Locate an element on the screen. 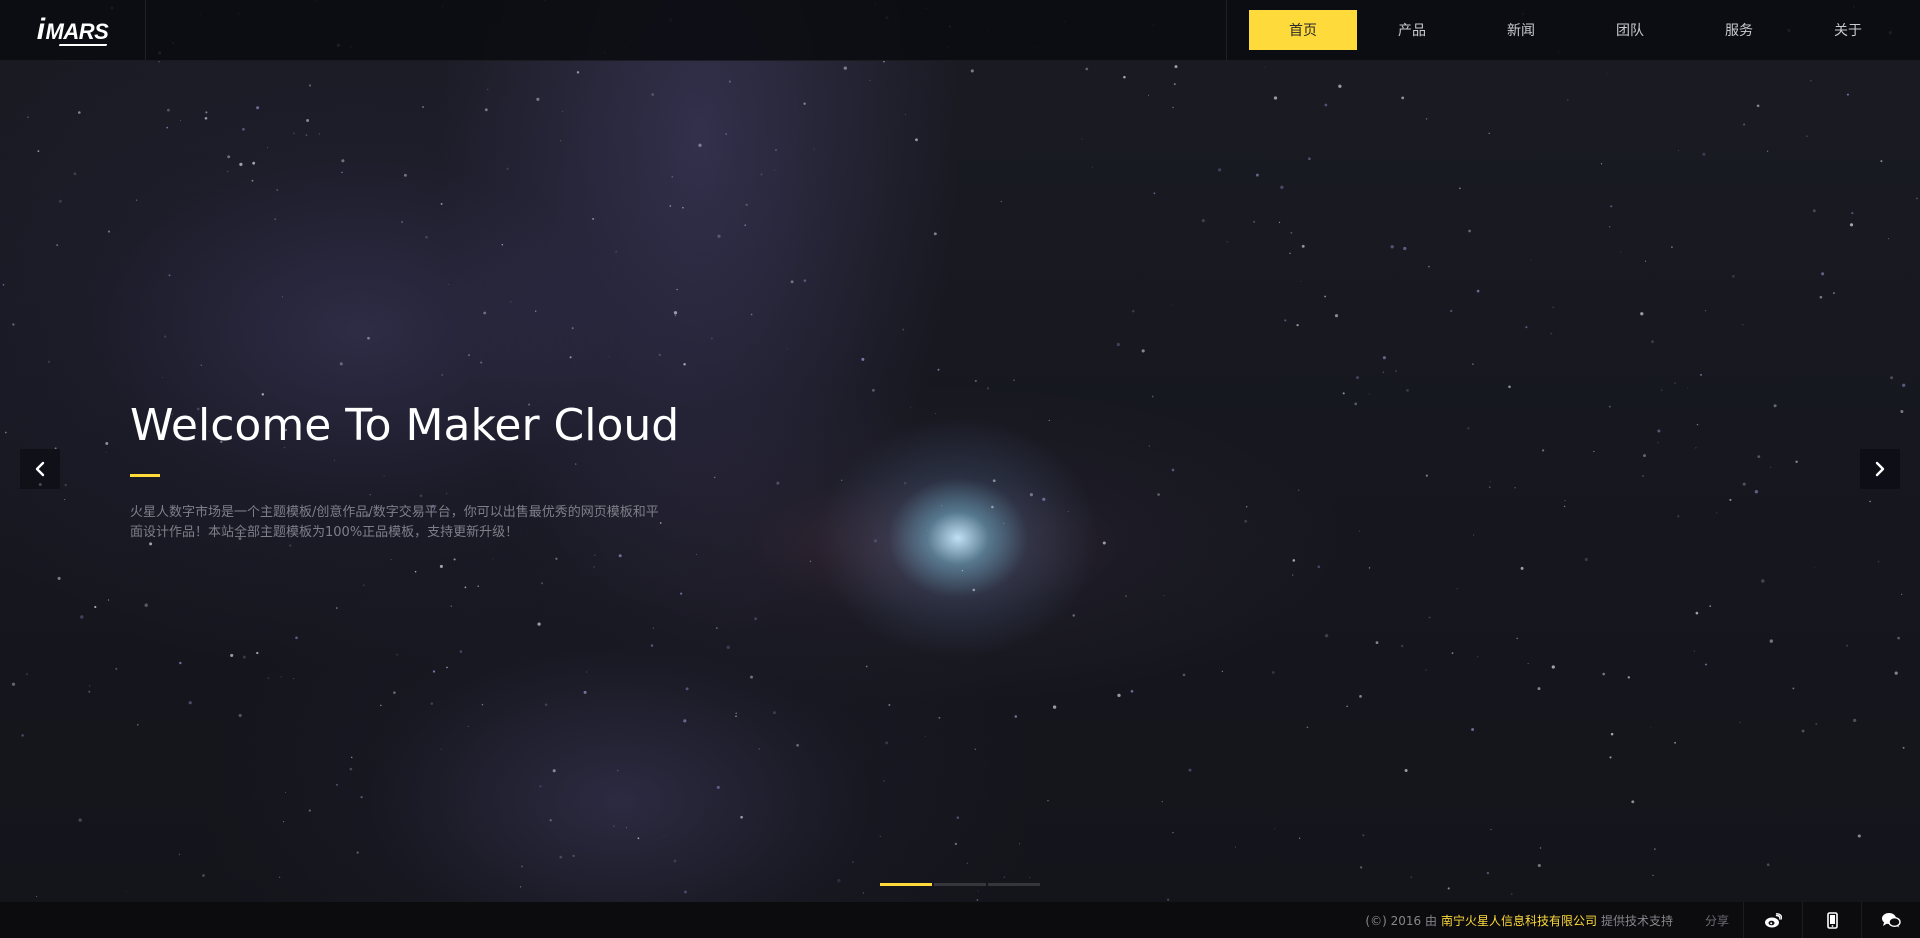 This screenshot has height=938, width=1920. logo-text: MARS is located at coordinates (77, 31).